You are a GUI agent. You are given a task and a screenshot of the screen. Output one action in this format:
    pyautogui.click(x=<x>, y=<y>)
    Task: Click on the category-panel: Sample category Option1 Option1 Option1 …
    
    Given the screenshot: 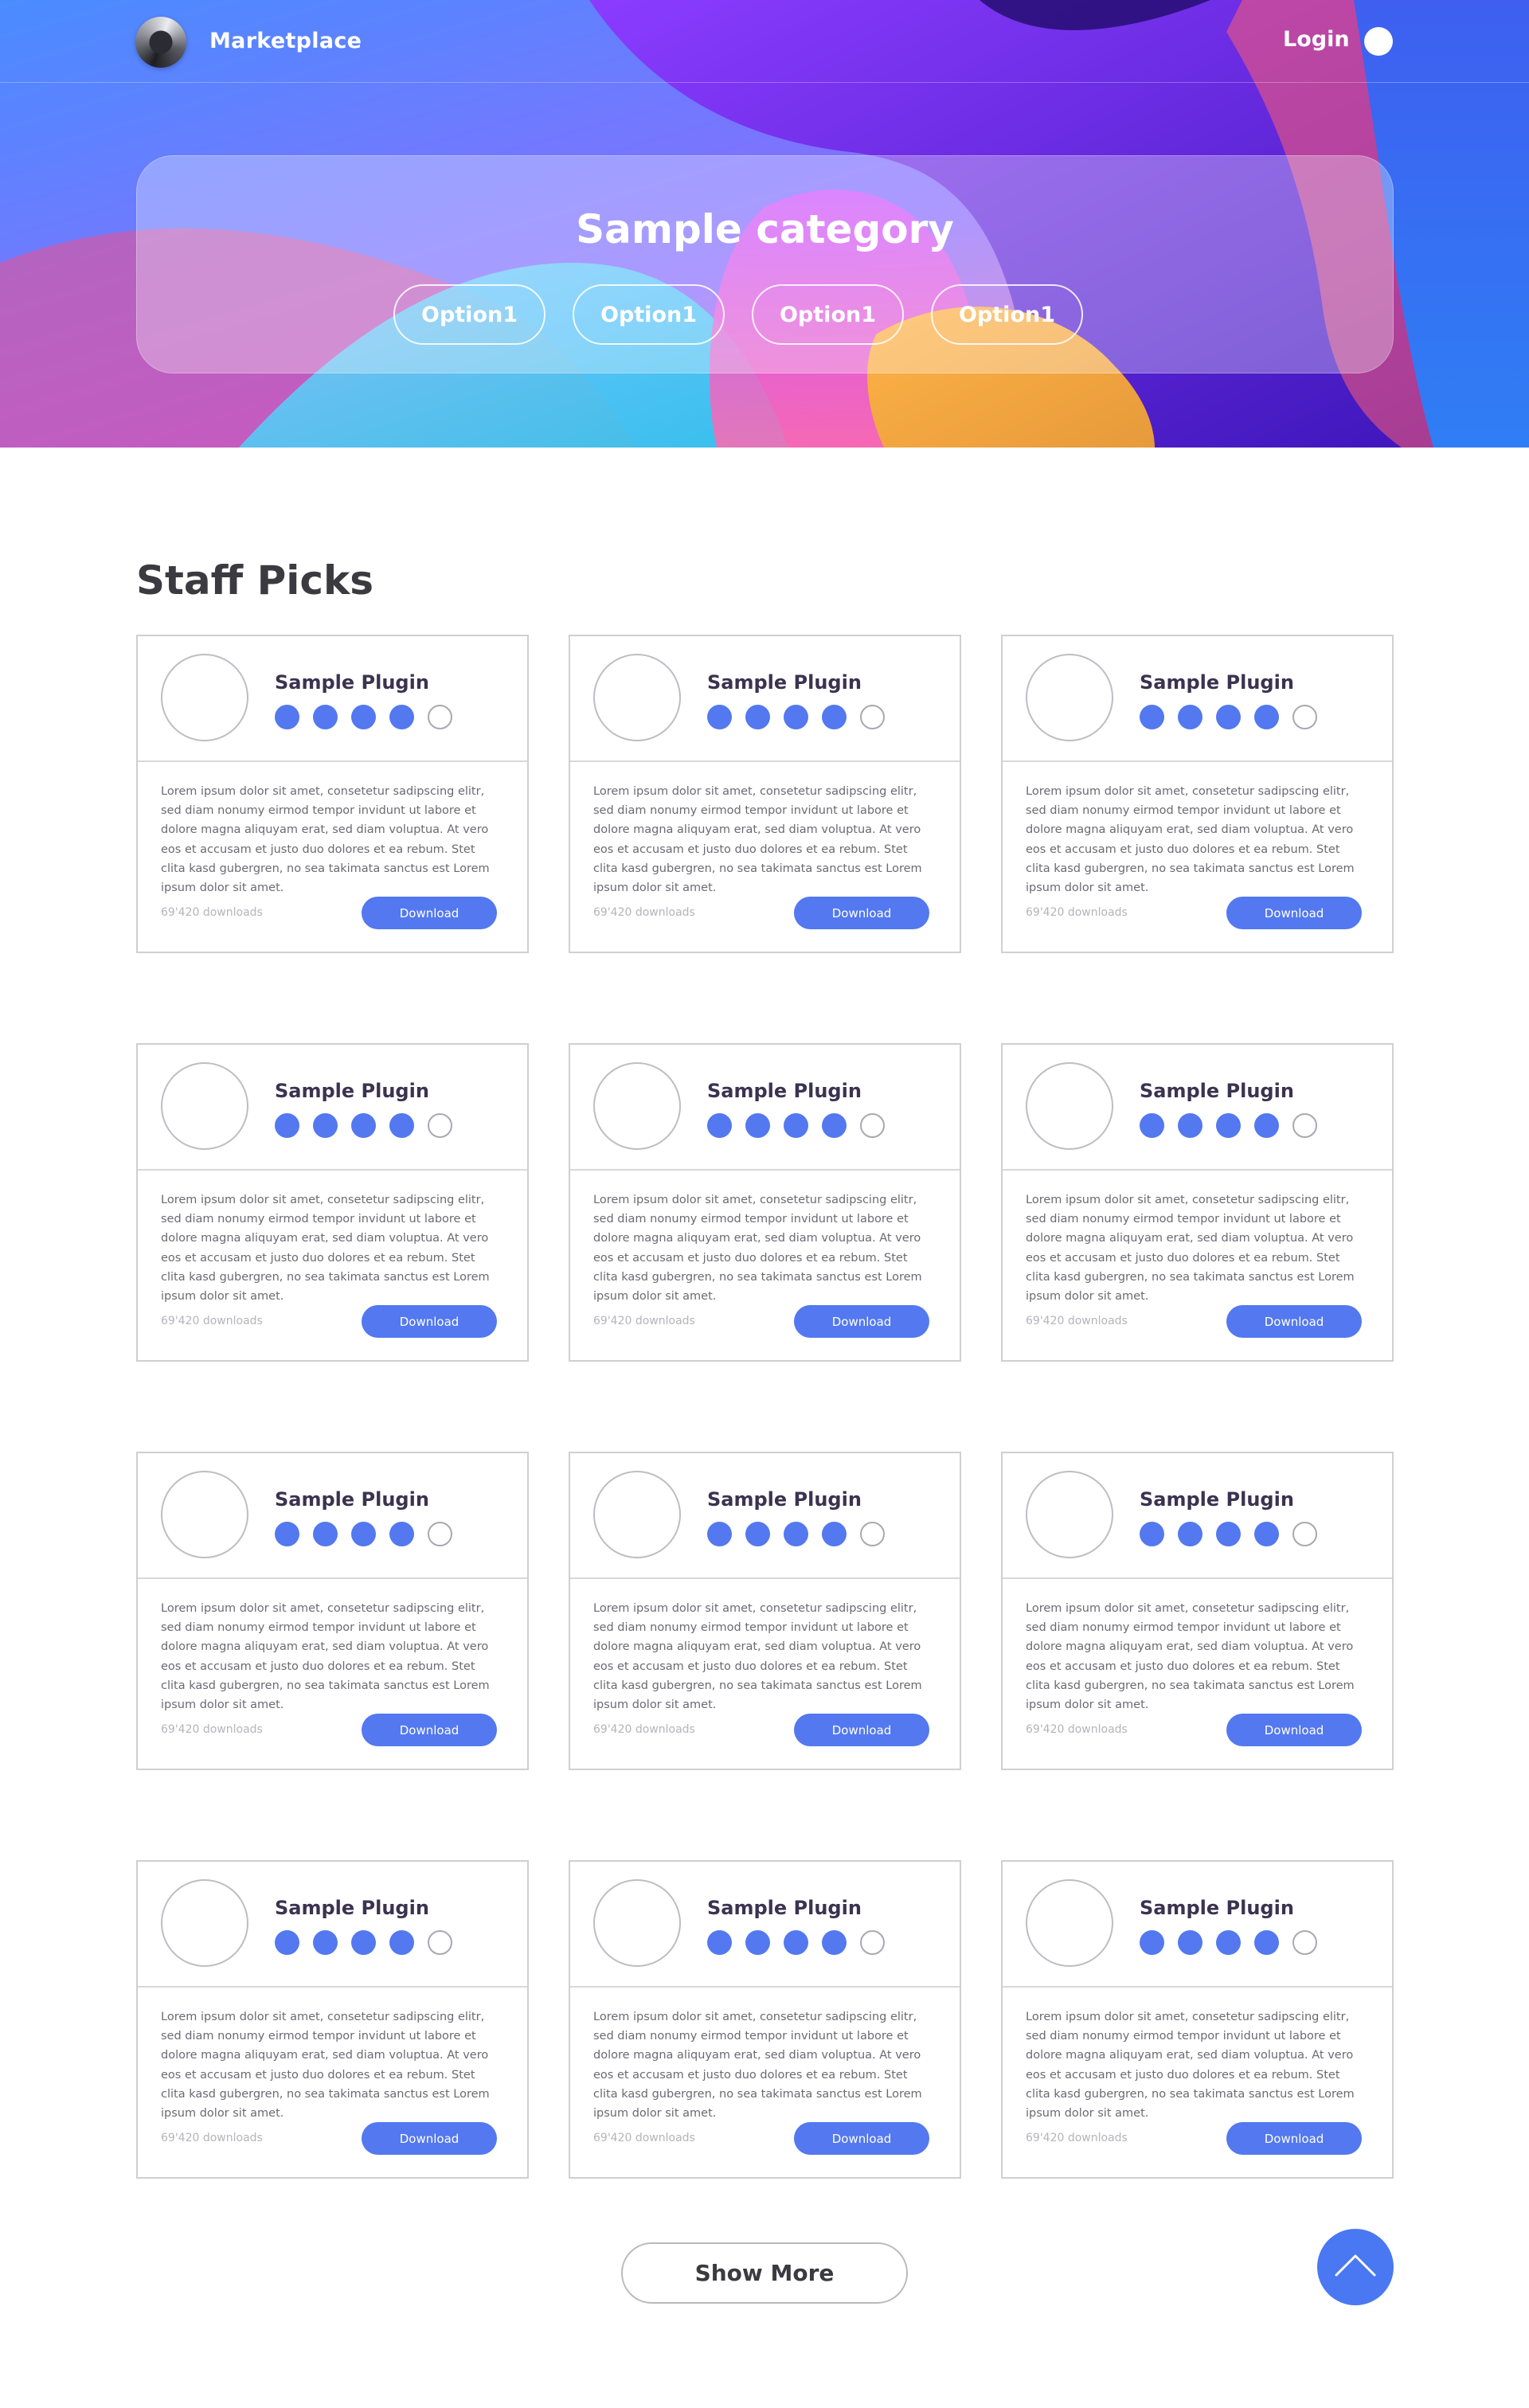 What is the action you would take?
    pyautogui.click(x=765, y=264)
    